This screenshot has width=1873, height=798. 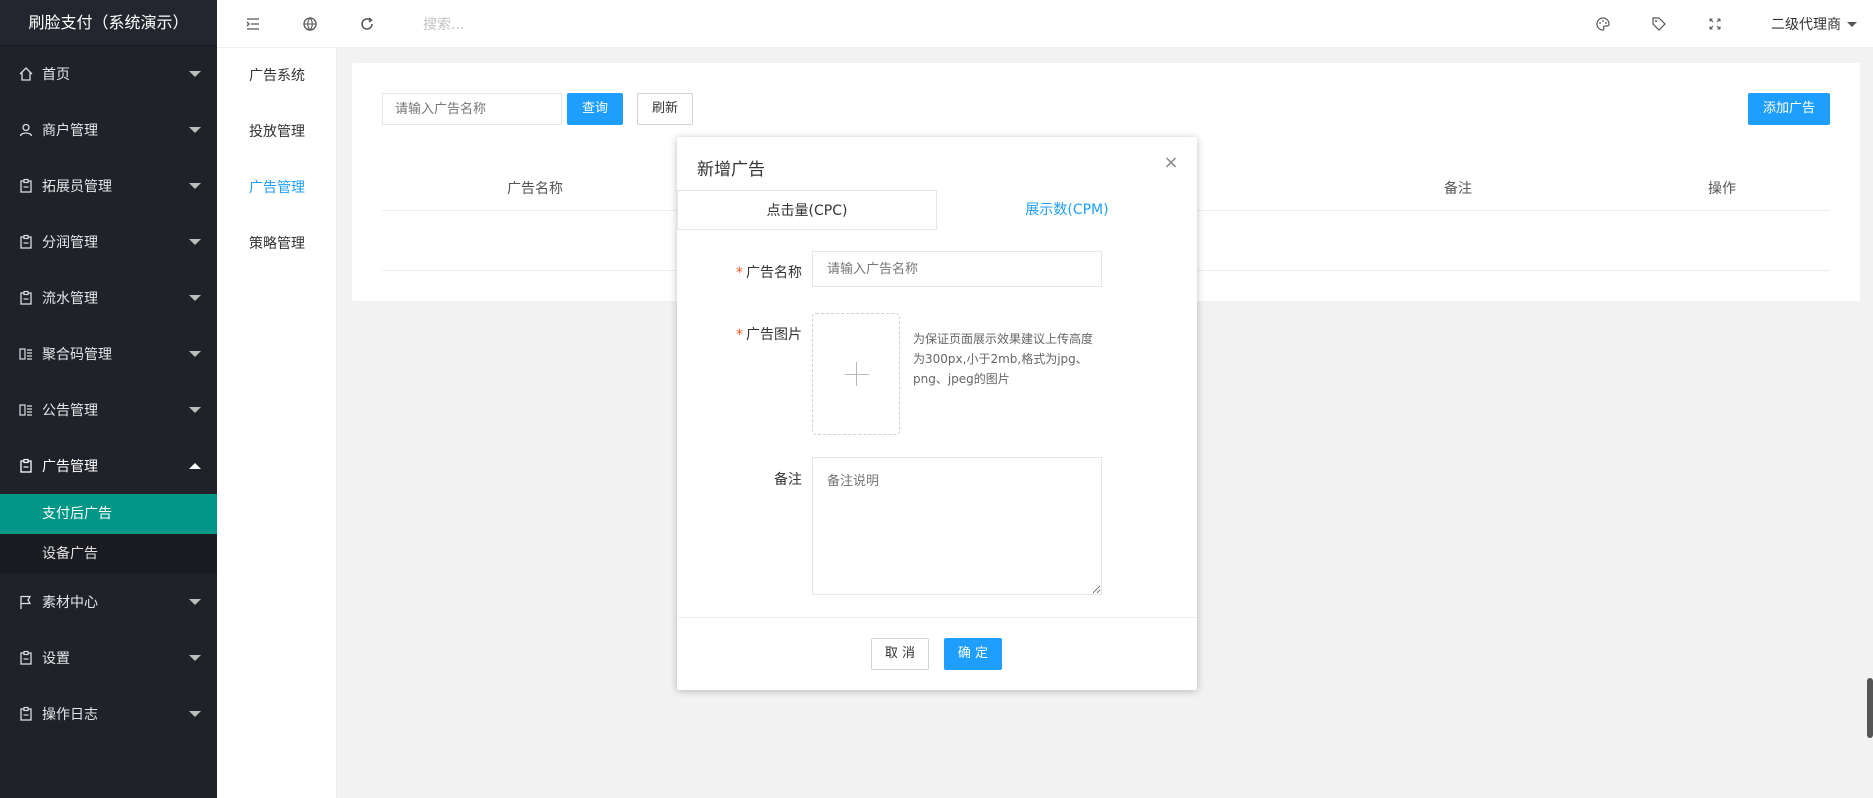 I want to click on sidebar-item-profit-sharing: 分润管理, so click(x=108, y=242).